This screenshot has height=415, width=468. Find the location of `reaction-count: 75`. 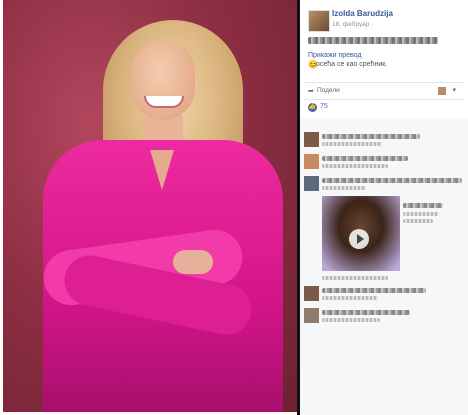

reaction-count: 75 is located at coordinates (324, 106).